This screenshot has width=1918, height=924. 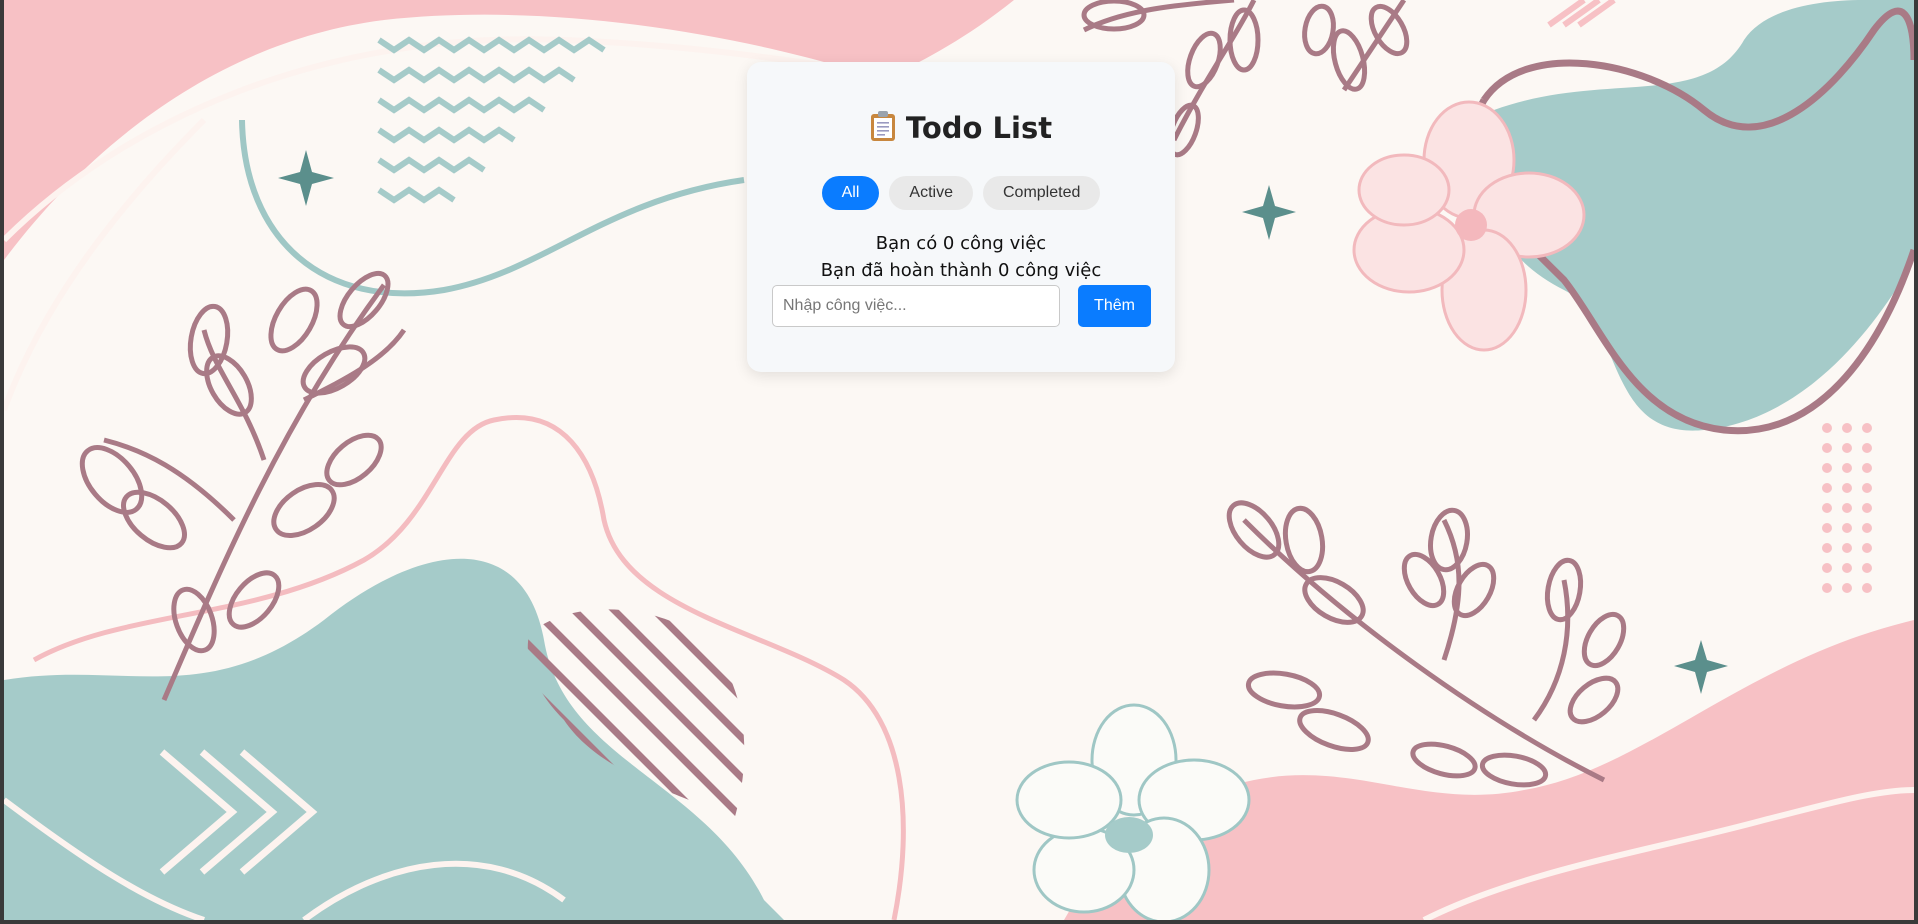 I want to click on filter-completed-button: Completed, so click(x=1041, y=193).